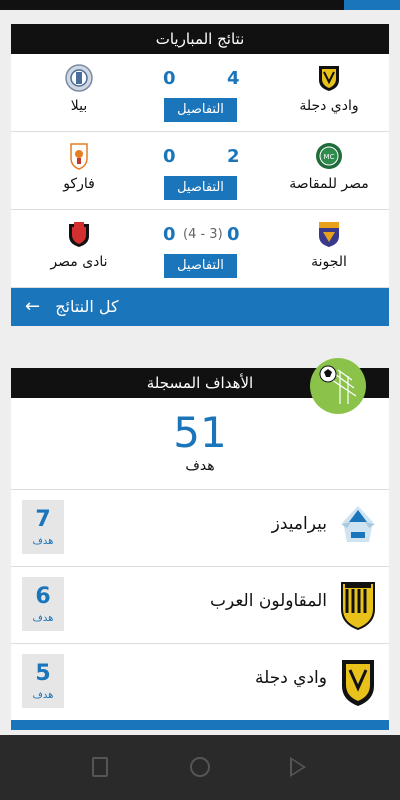  Describe the element at coordinates (329, 262) in the screenshot. I see `home-team-name: الجونة` at that location.